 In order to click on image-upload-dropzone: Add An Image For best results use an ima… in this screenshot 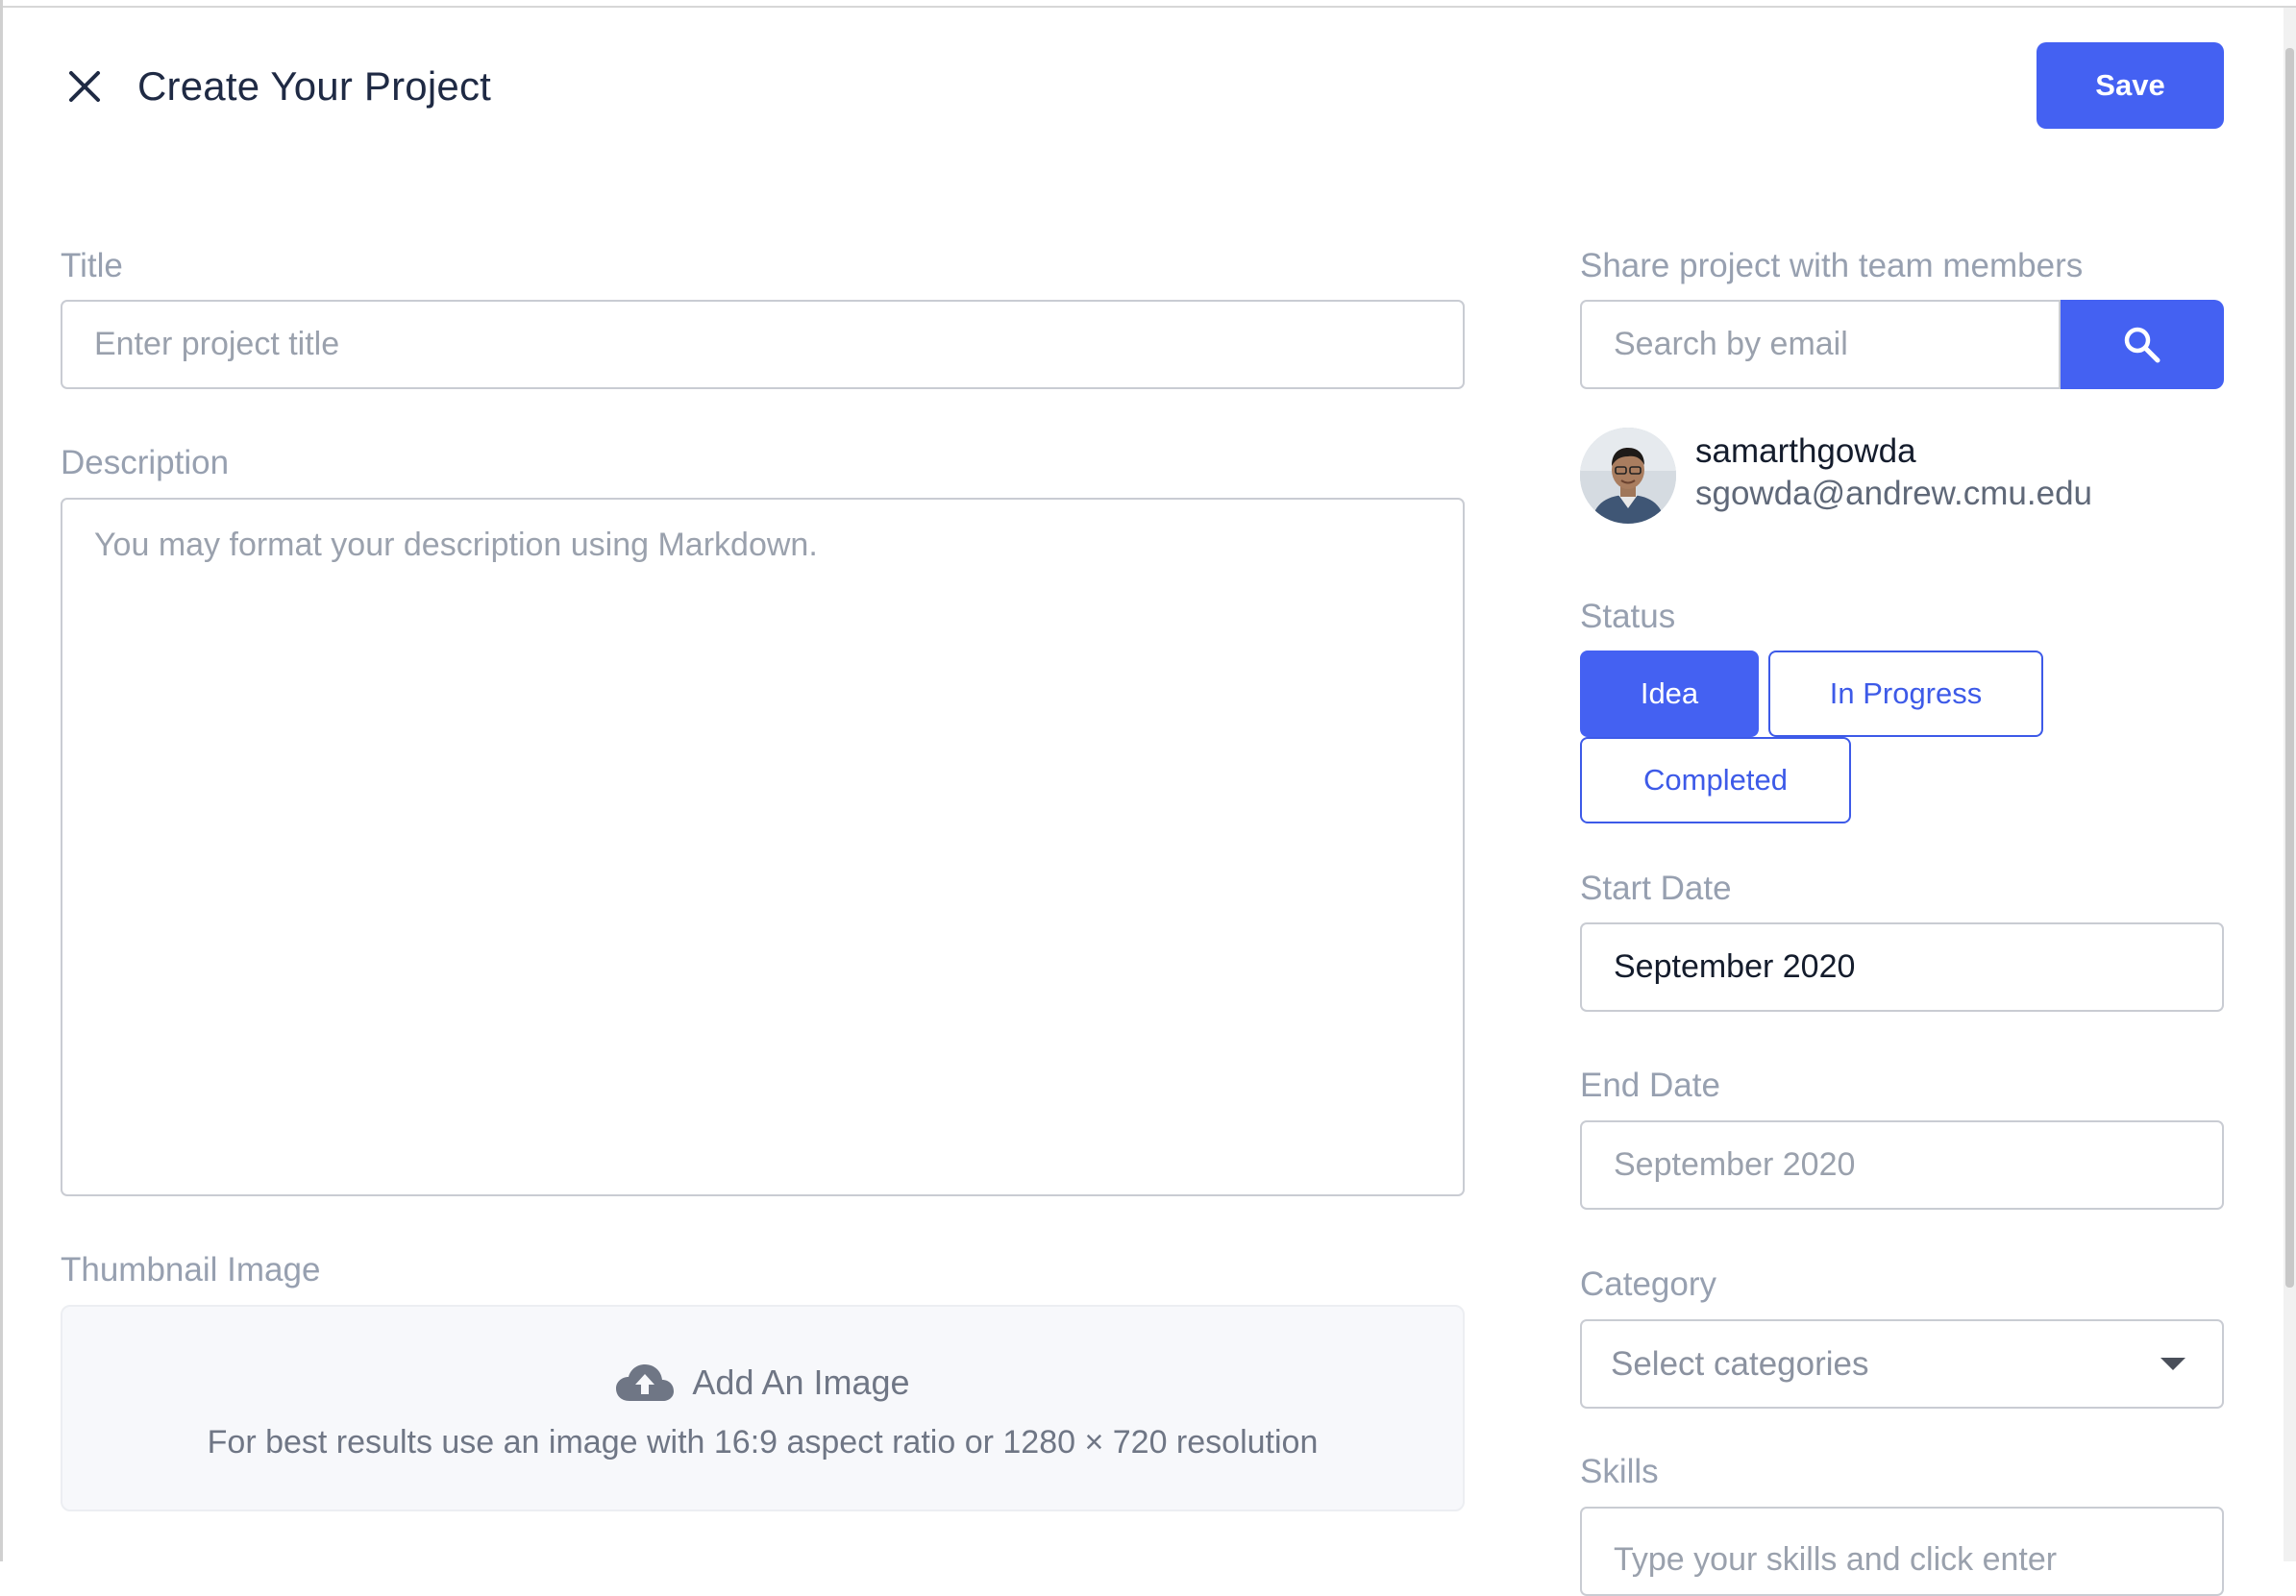, I will do `click(763, 1408)`.